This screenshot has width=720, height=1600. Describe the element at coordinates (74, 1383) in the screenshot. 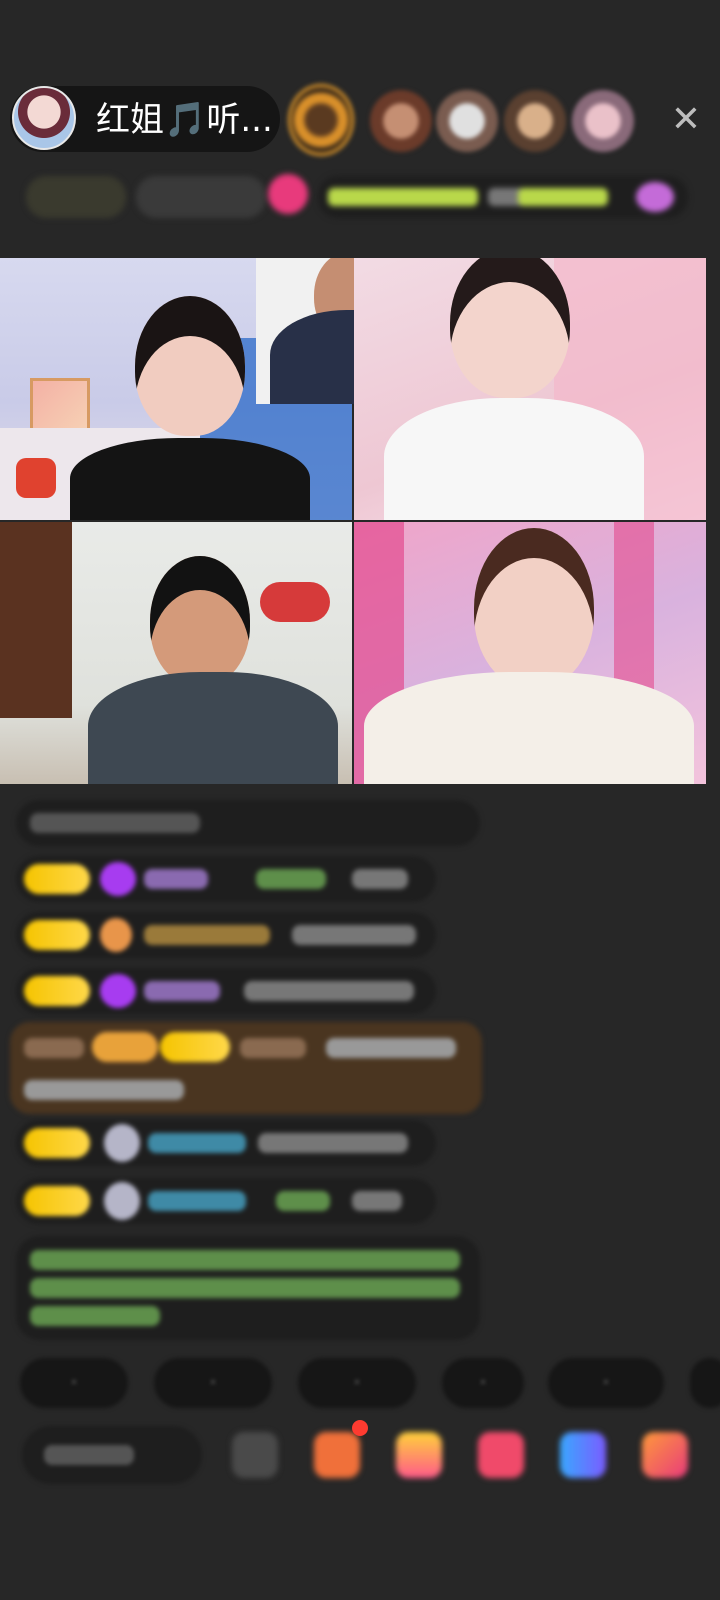

I see `quick-reply-1: ·` at that location.